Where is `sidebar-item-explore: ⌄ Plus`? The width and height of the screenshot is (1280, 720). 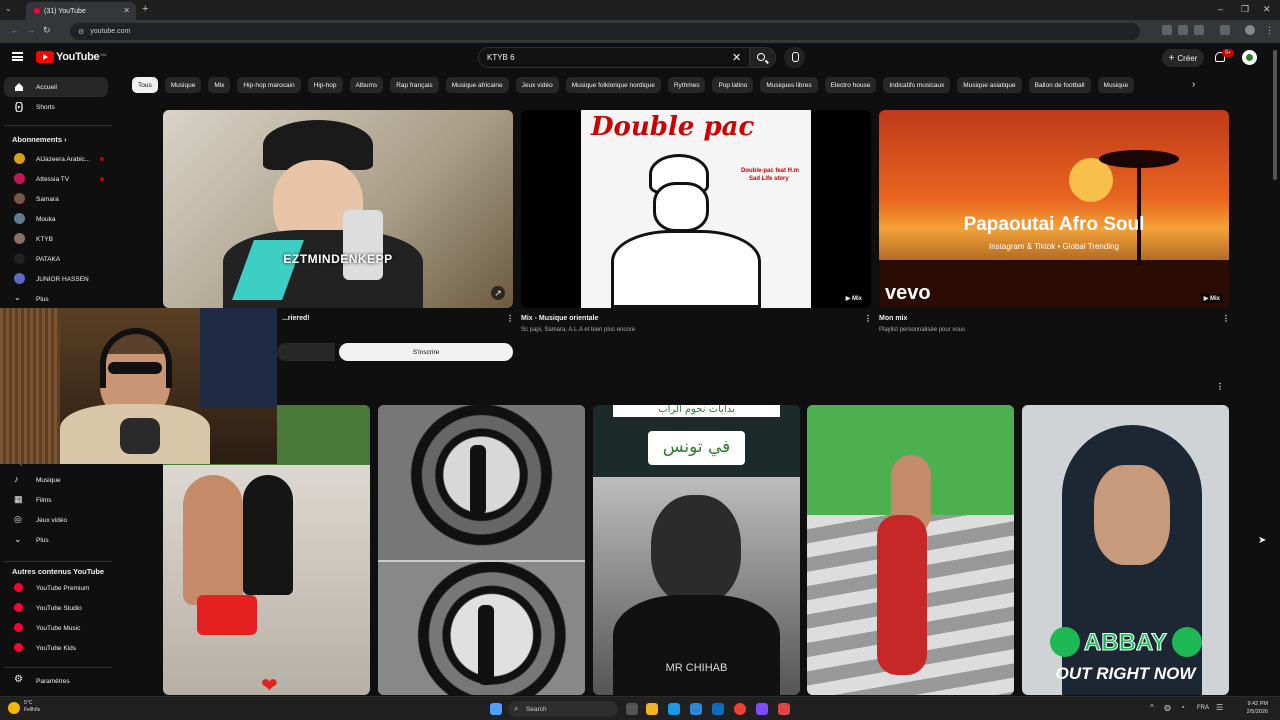 sidebar-item-explore: ⌄ Plus is located at coordinates (56, 540).